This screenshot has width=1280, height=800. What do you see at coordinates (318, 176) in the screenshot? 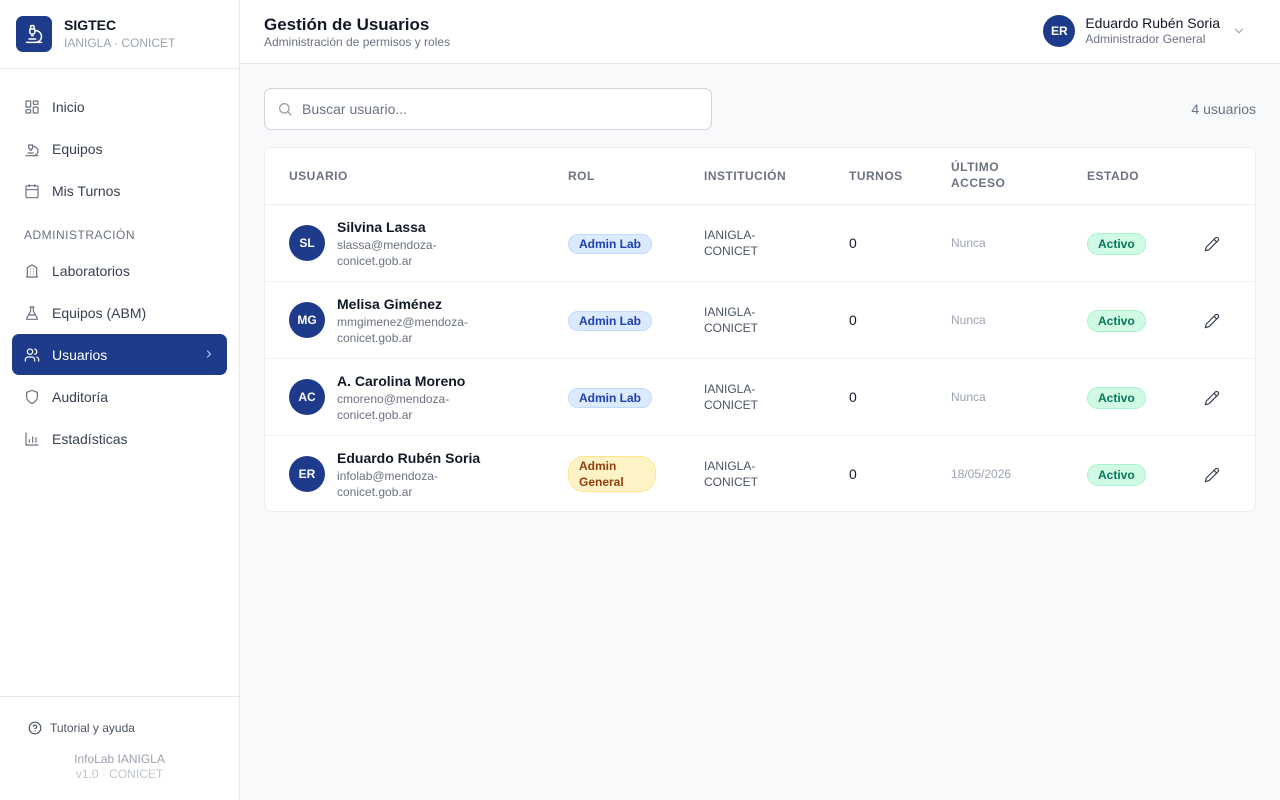
I see `col-usuario: USUARIO` at bounding box center [318, 176].